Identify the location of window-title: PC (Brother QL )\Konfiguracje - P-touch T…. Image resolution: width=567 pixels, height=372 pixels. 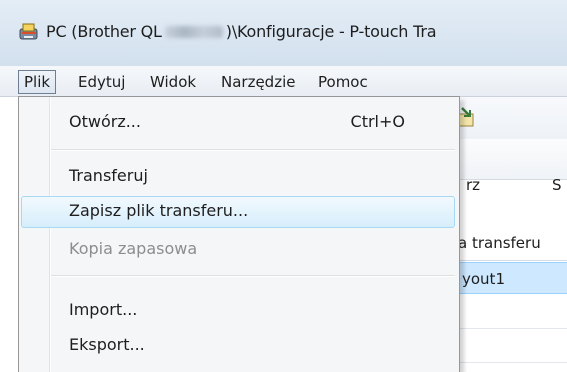
(241, 31).